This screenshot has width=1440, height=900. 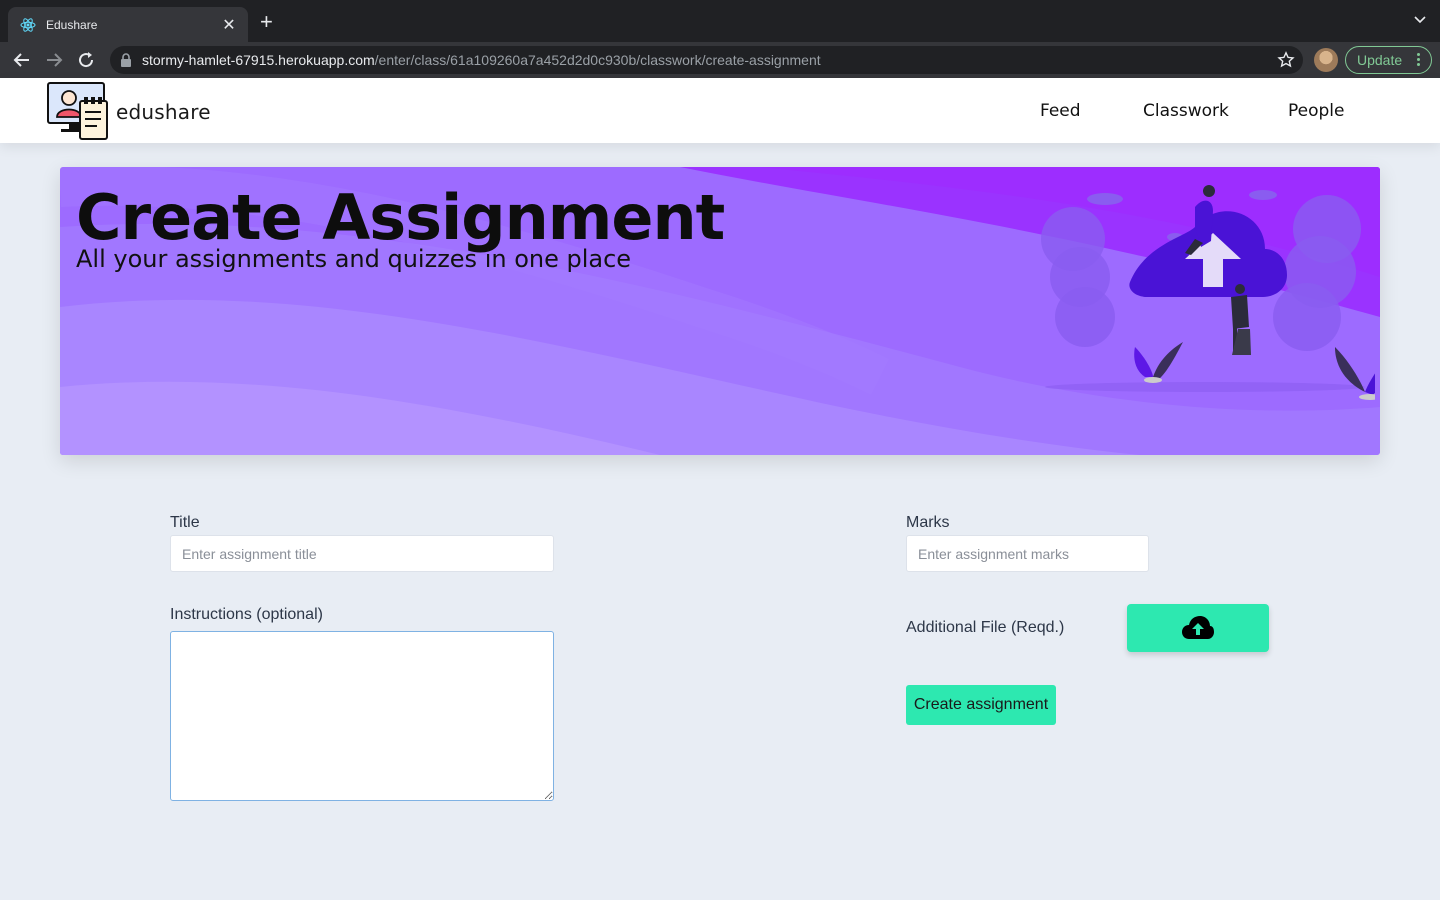 I want to click on update-button: Update, so click(x=1388, y=60).